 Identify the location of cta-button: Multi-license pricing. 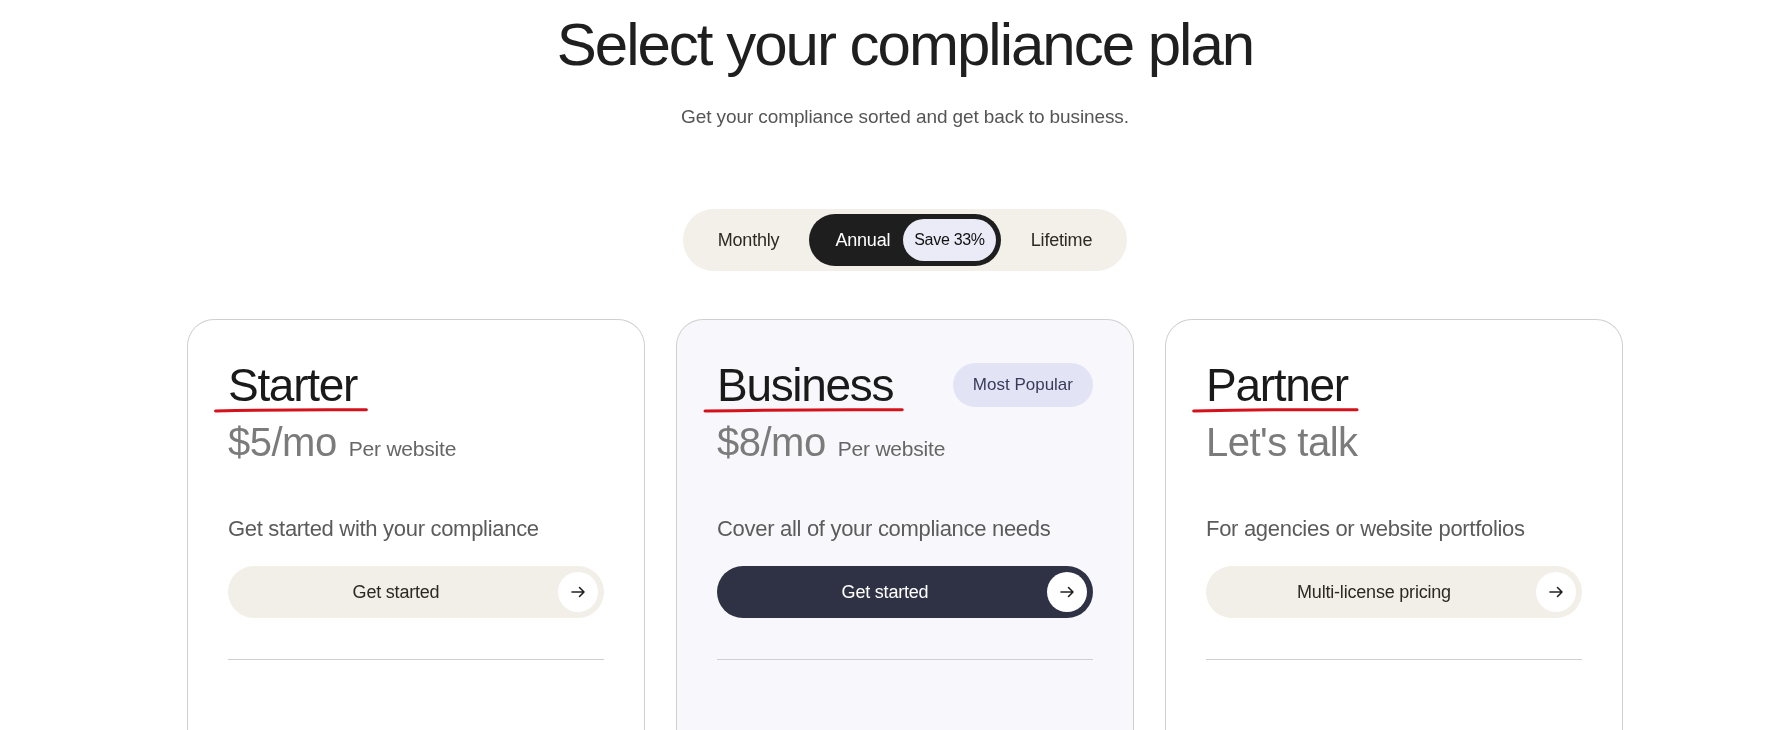
(1394, 592).